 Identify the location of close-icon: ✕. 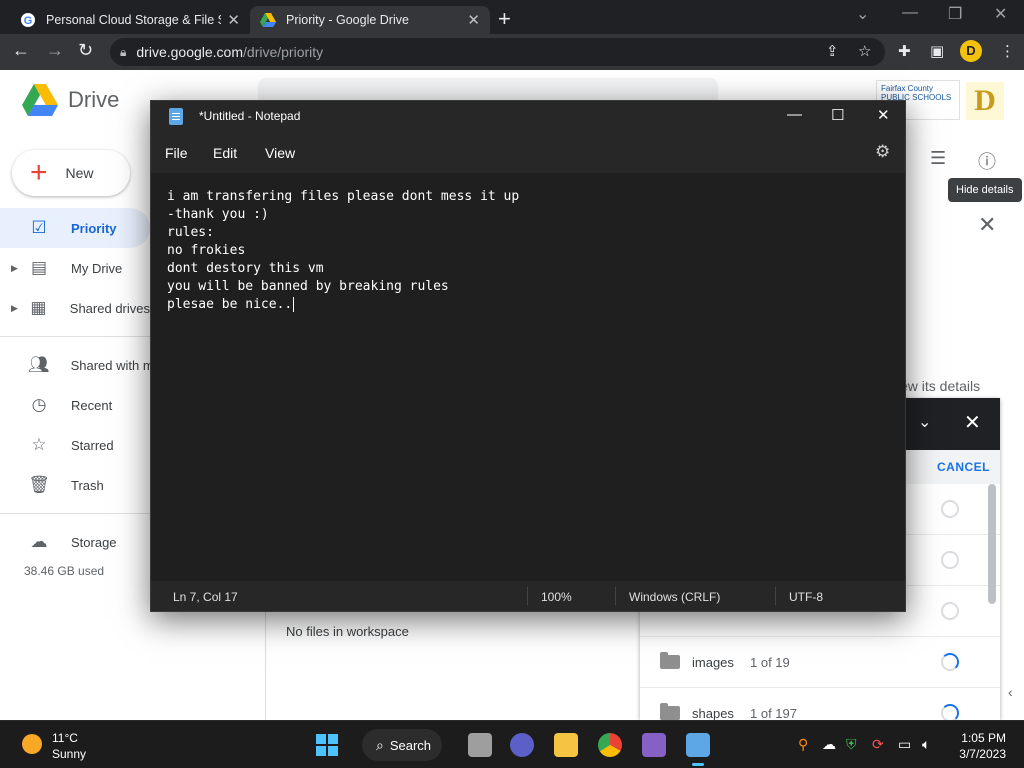
(883, 115).